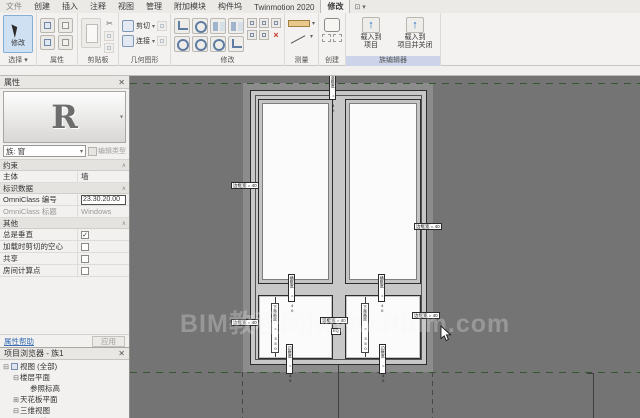 This screenshot has height=418, width=640. What do you see at coordinates (16, 400) in the screenshot?
I see `expander-icon: ⊞` at bounding box center [16, 400].